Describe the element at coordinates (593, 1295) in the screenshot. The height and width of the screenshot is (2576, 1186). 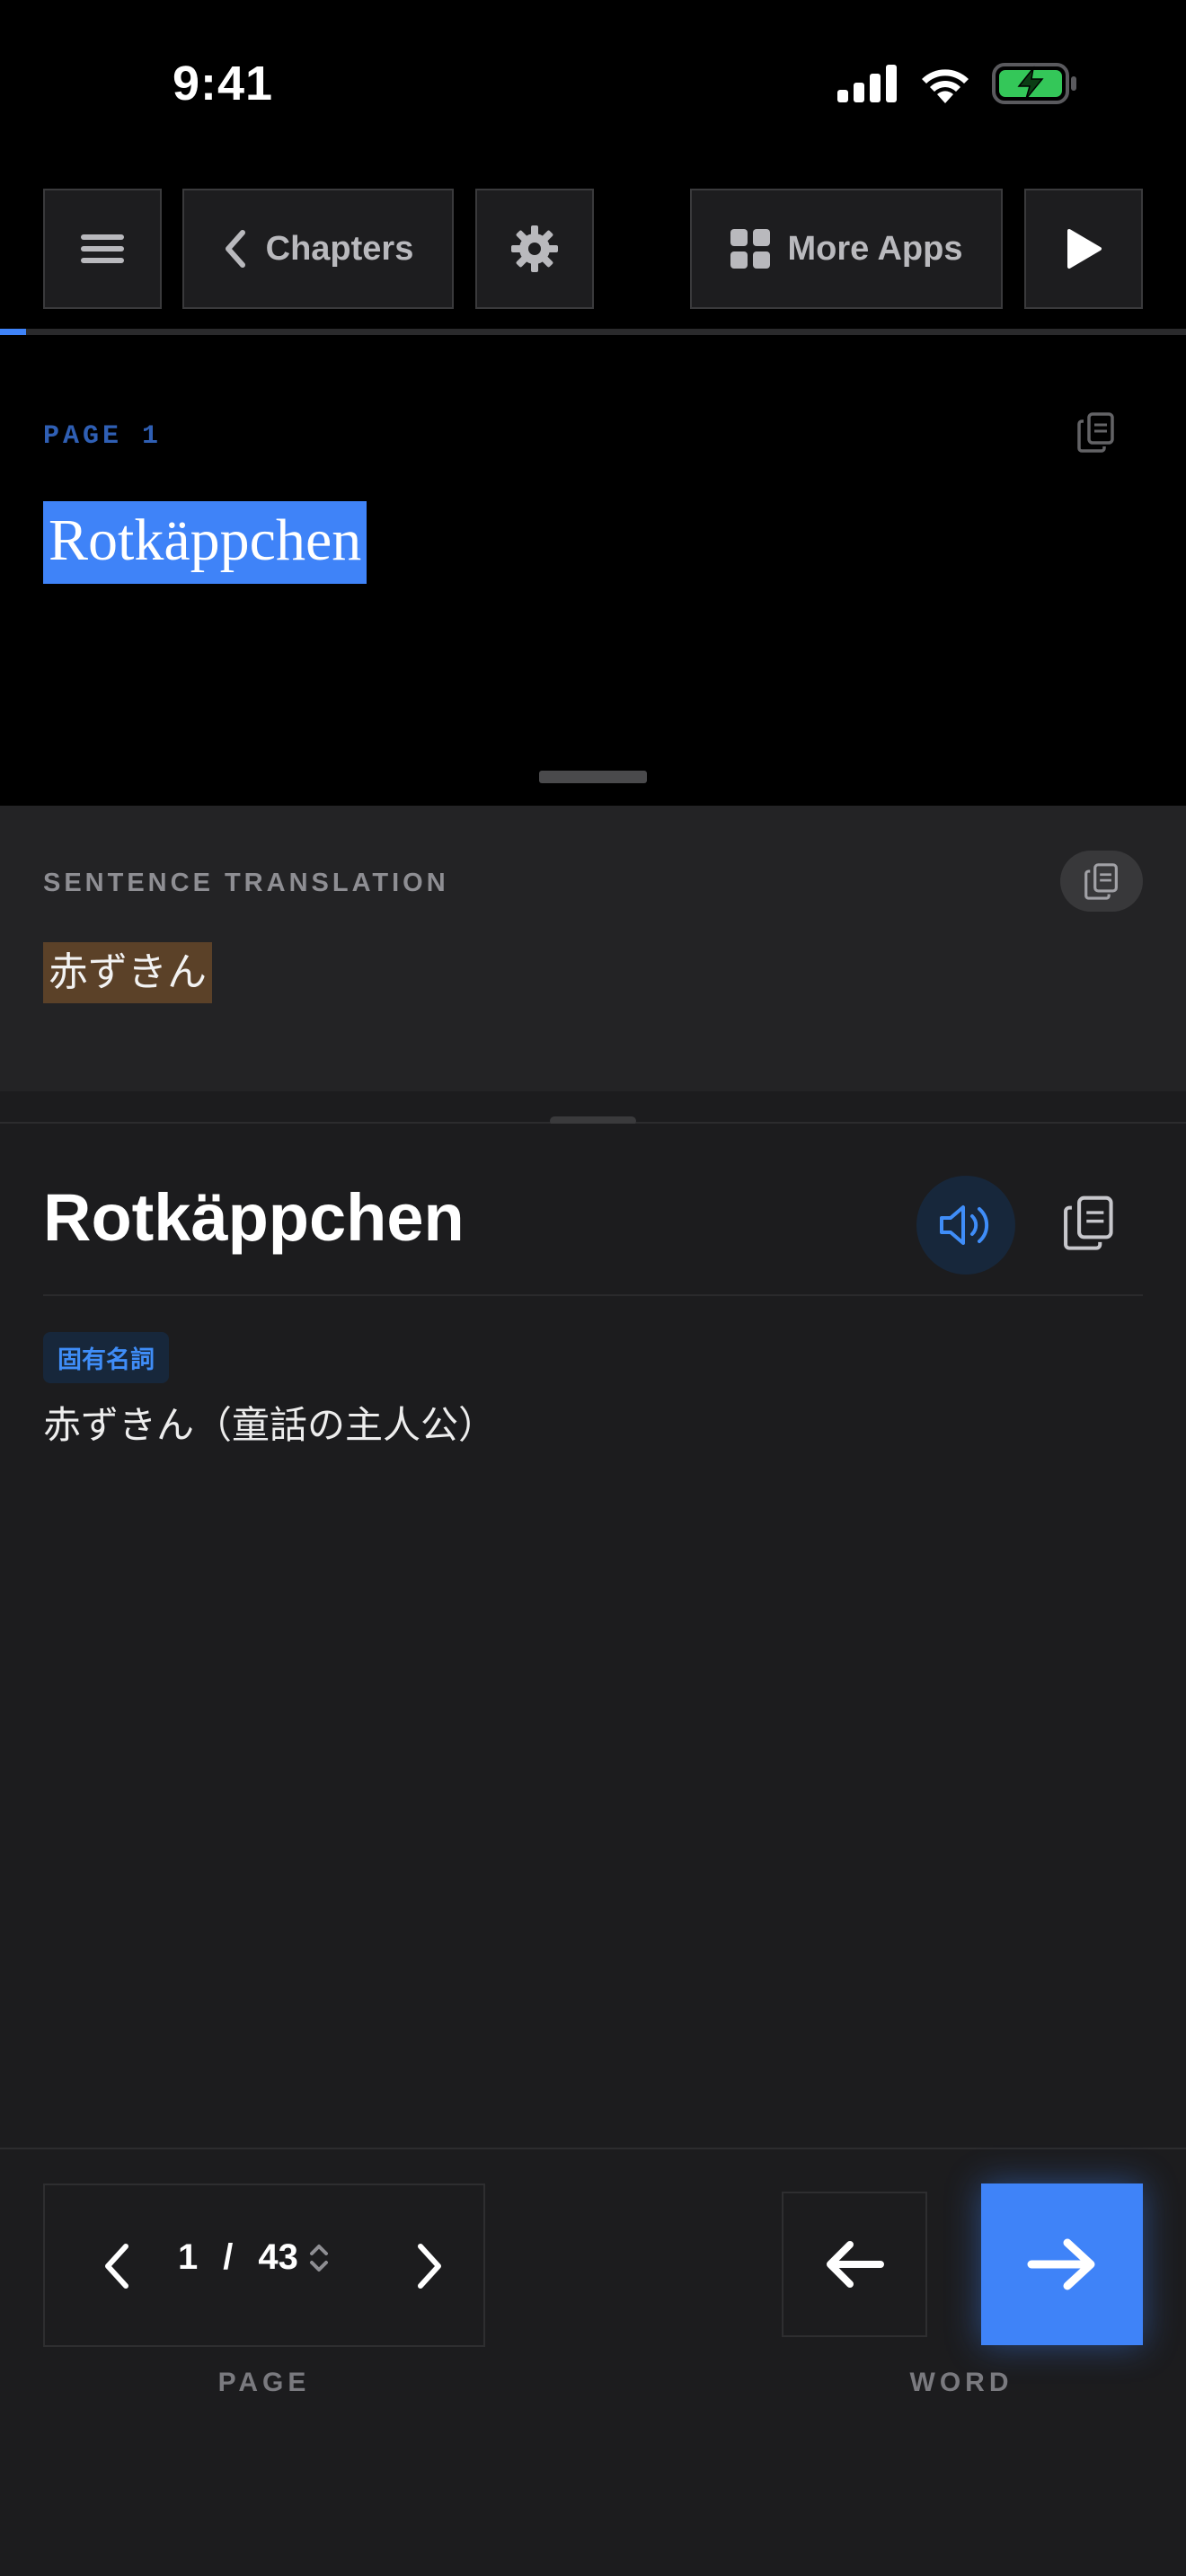
I see `word-divider` at that location.